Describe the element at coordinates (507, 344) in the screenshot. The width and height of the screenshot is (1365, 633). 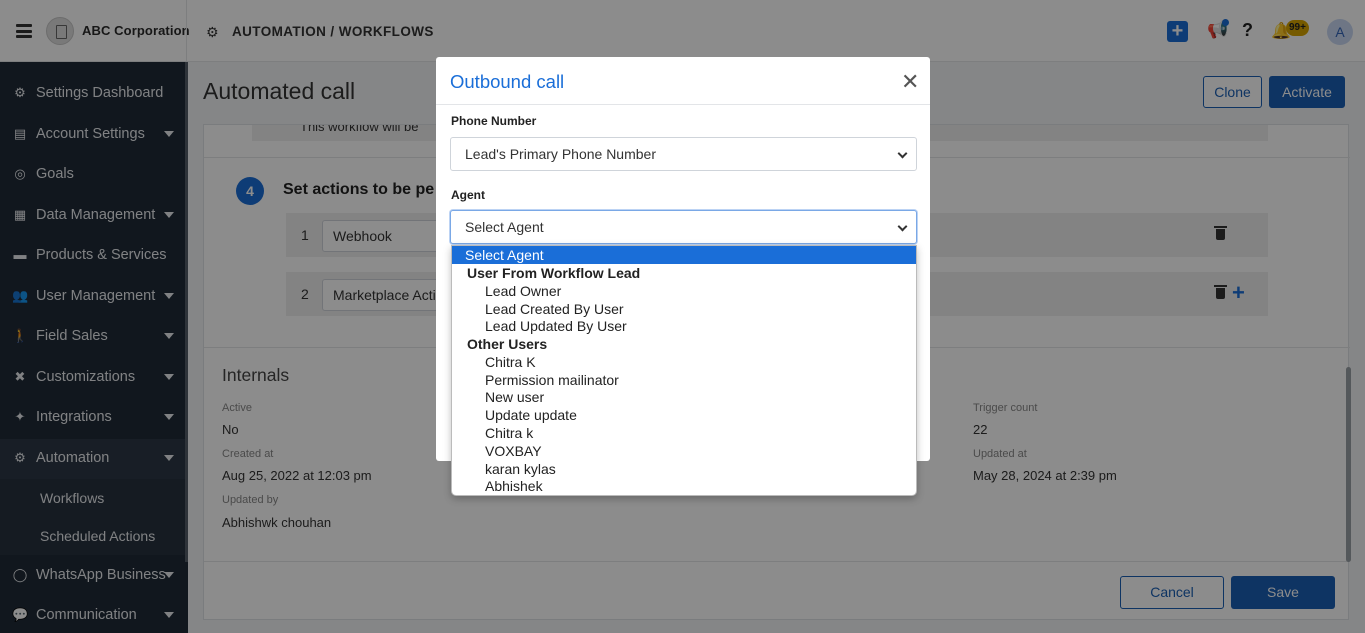
I see `option-group-label: Other Users` at that location.